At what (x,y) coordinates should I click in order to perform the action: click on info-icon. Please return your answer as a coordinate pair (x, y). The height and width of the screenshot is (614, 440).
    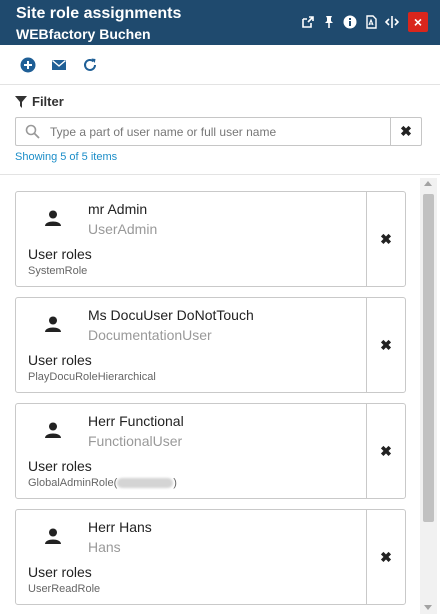
    Looking at the image, I should click on (350, 22).